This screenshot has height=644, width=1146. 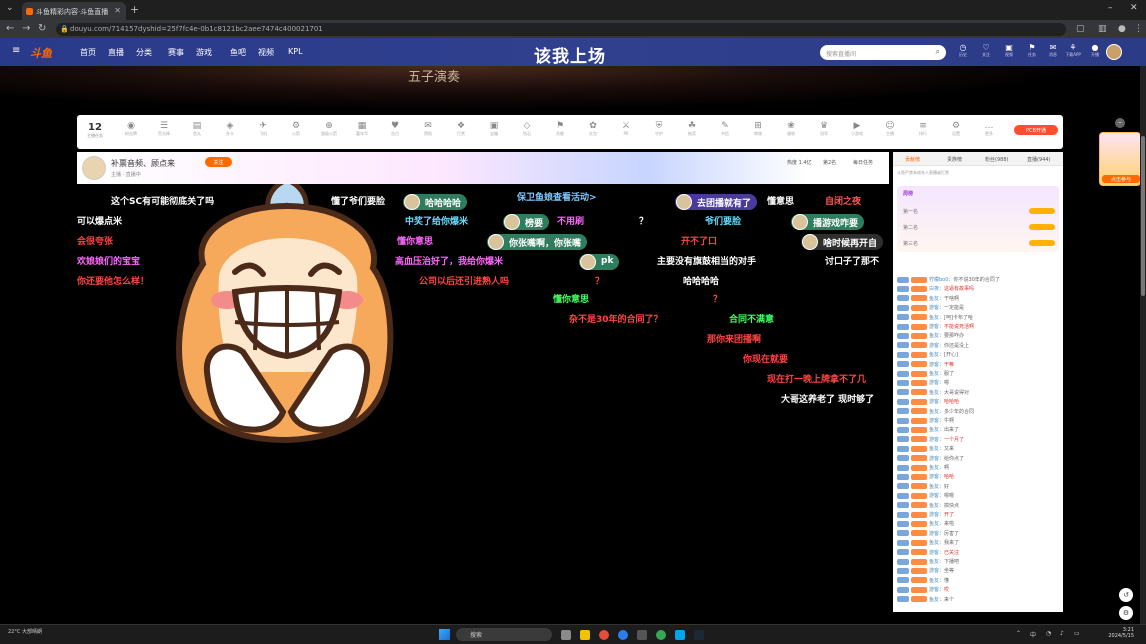 What do you see at coordinates (979, 280) in the screenshot?
I see `chat-message: 柠檬bo0：你不说30年的合同了` at bounding box center [979, 280].